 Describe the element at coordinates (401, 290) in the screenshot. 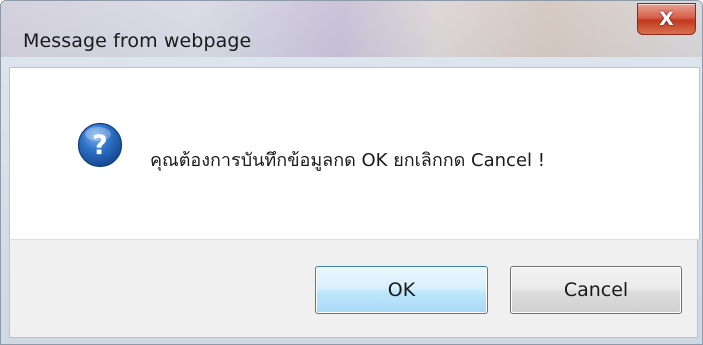

I see `ok-button: OK` at that location.